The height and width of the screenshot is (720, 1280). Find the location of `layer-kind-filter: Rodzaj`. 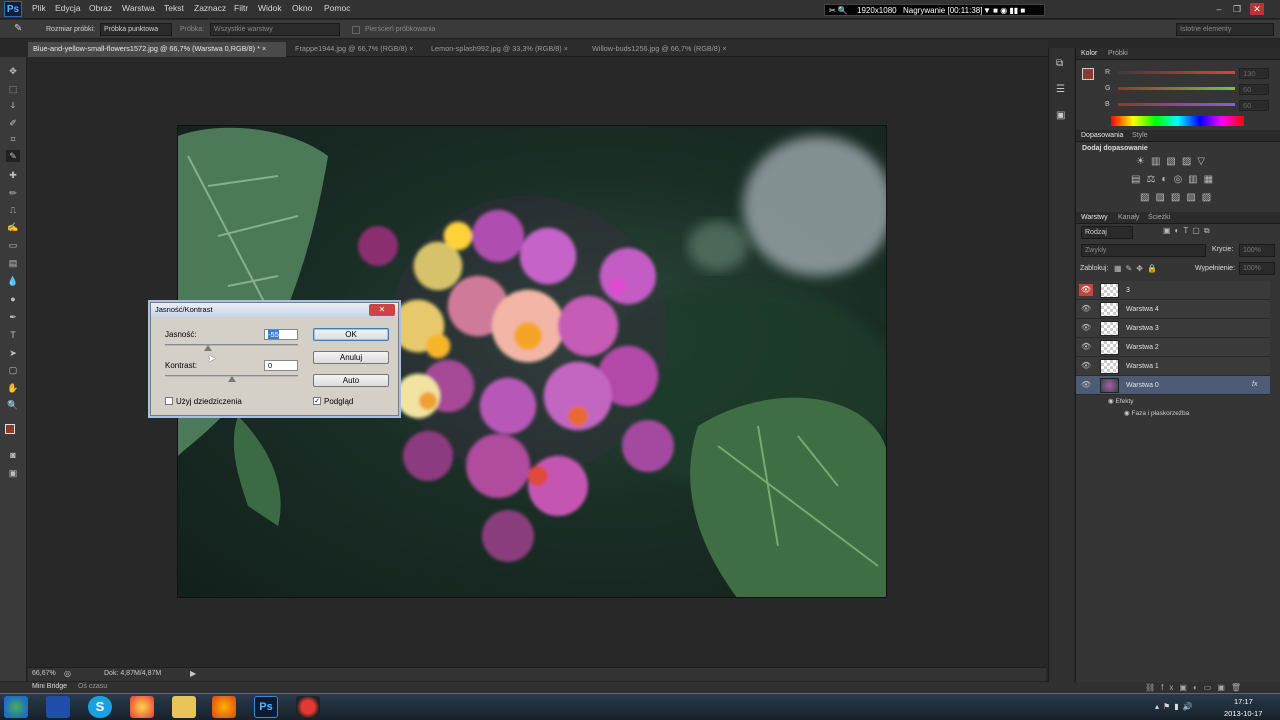

layer-kind-filter: Rodzaj is located at coordinates (1107, 232).